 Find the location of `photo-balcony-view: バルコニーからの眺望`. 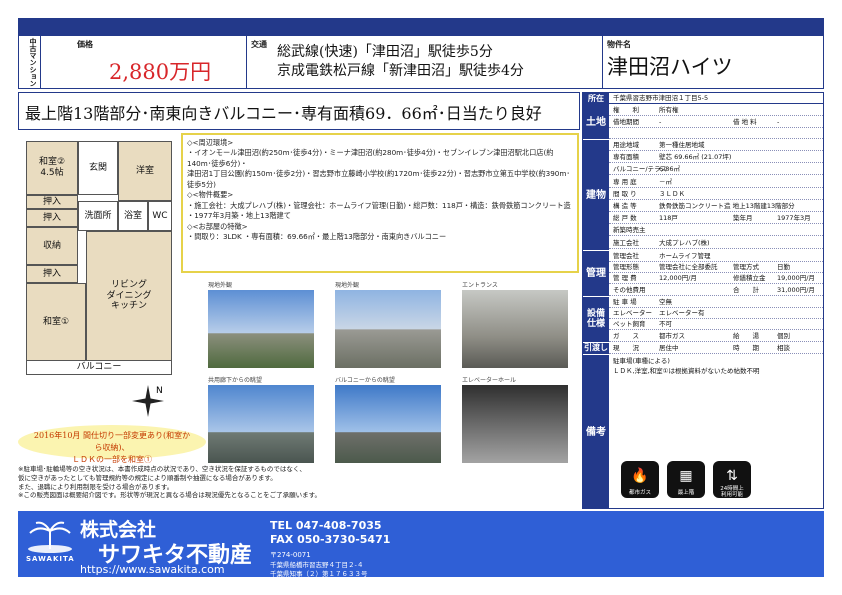

photo-balcony-view: バルコニーからの眺望 is located at coordinates (388, 420).